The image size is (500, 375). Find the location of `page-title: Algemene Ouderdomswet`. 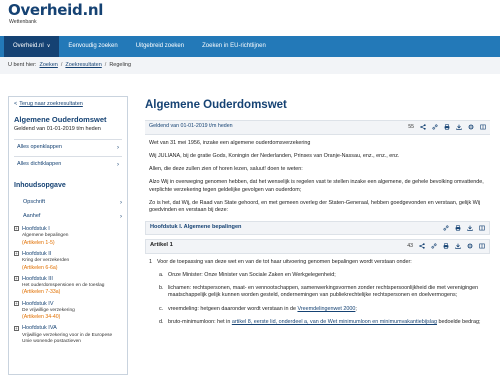

page-title: Algemene Ouderdomswet is located at coordinates (216, 105).